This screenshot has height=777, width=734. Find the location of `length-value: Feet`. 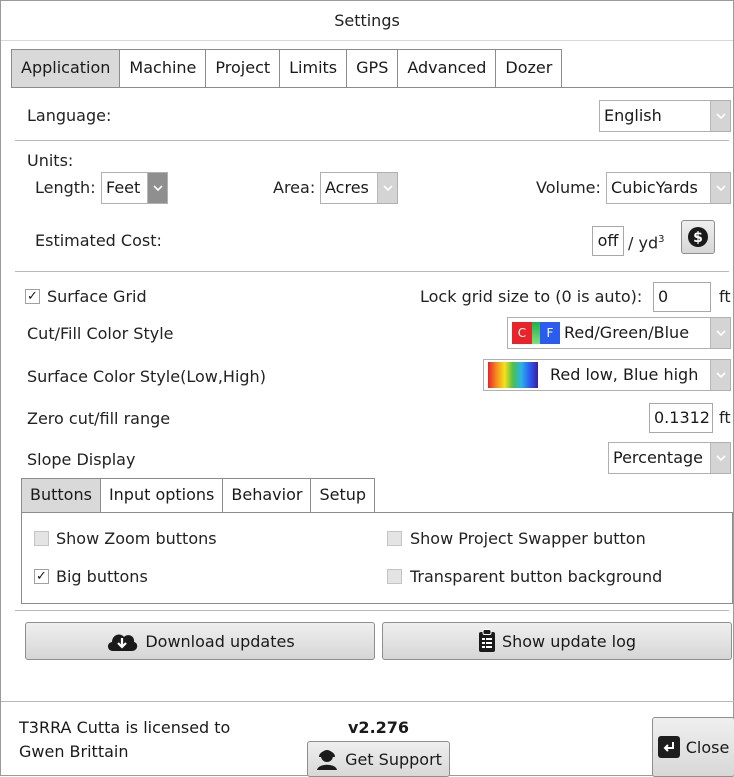

length-value: Feet is located at coordinates (123, 187).